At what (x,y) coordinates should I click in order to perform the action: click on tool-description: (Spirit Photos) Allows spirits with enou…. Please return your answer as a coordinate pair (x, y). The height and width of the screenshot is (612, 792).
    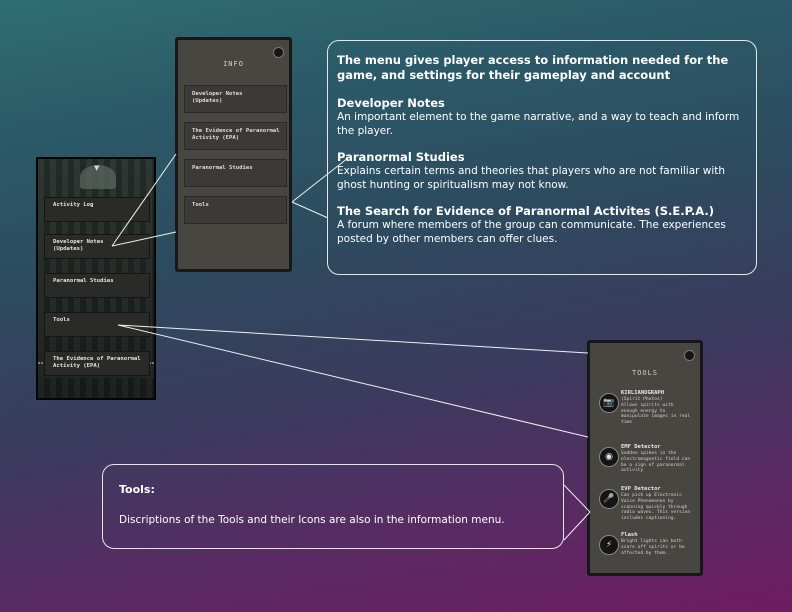
    Looking at the image, I should click on (656, 411).